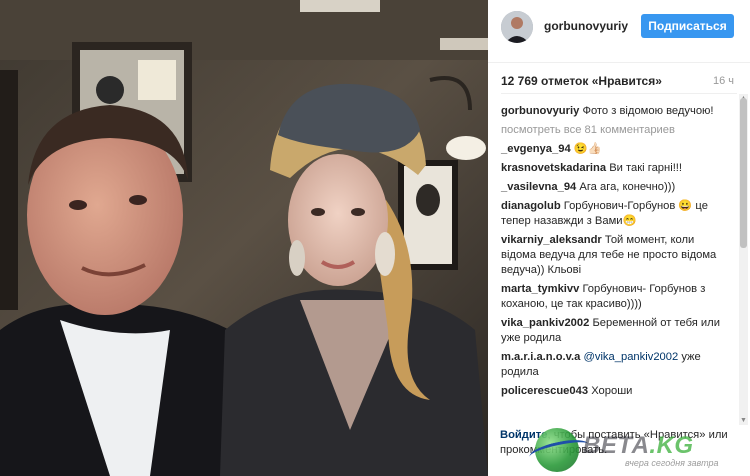 The image size is (750, 476). What do you see at coordinates (612, 391) in the screenshot?
I see `comment-text: Хороши` at bounding box center [612, 391].